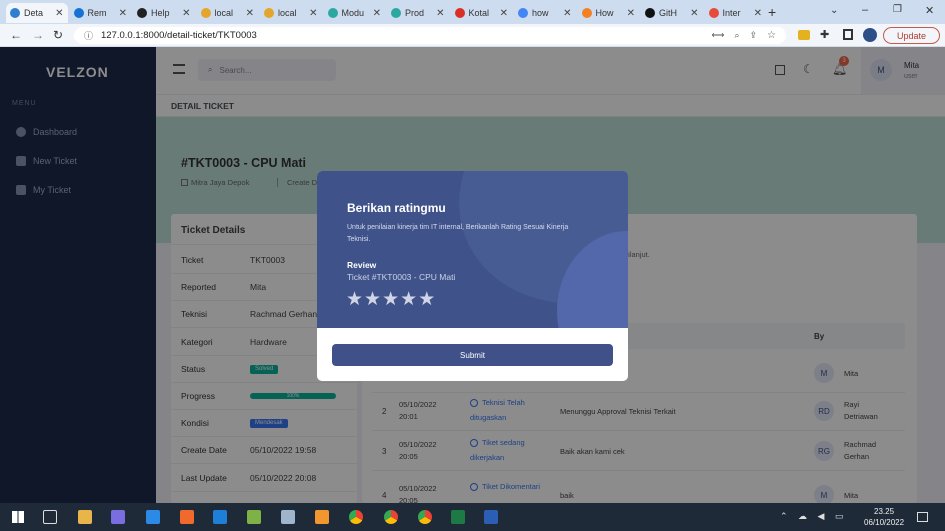 This screenshot has height=531, width=945. What do you see at coordinates (753, 35) in the screenshot?
I see `share-icon: ⇪` at bounding box center [753, 35].